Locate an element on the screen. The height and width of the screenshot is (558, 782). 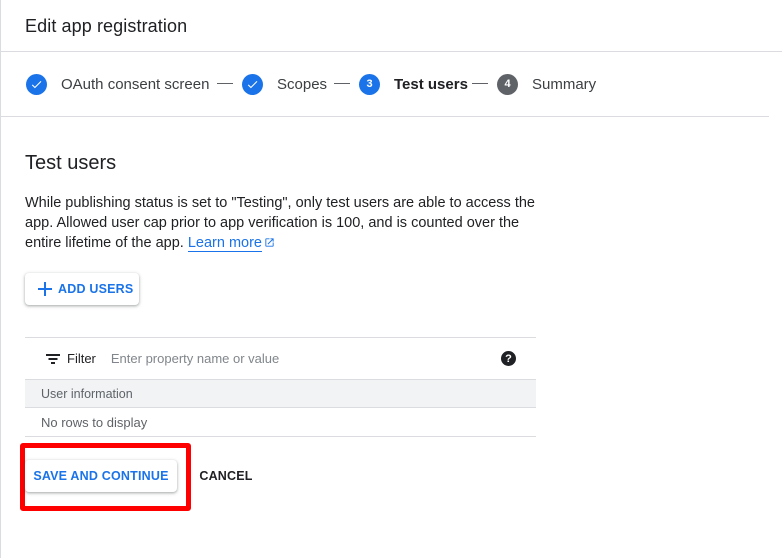
save-and-continue-button: SAVE AND CONTINUE is located at coordinates (101, 476).